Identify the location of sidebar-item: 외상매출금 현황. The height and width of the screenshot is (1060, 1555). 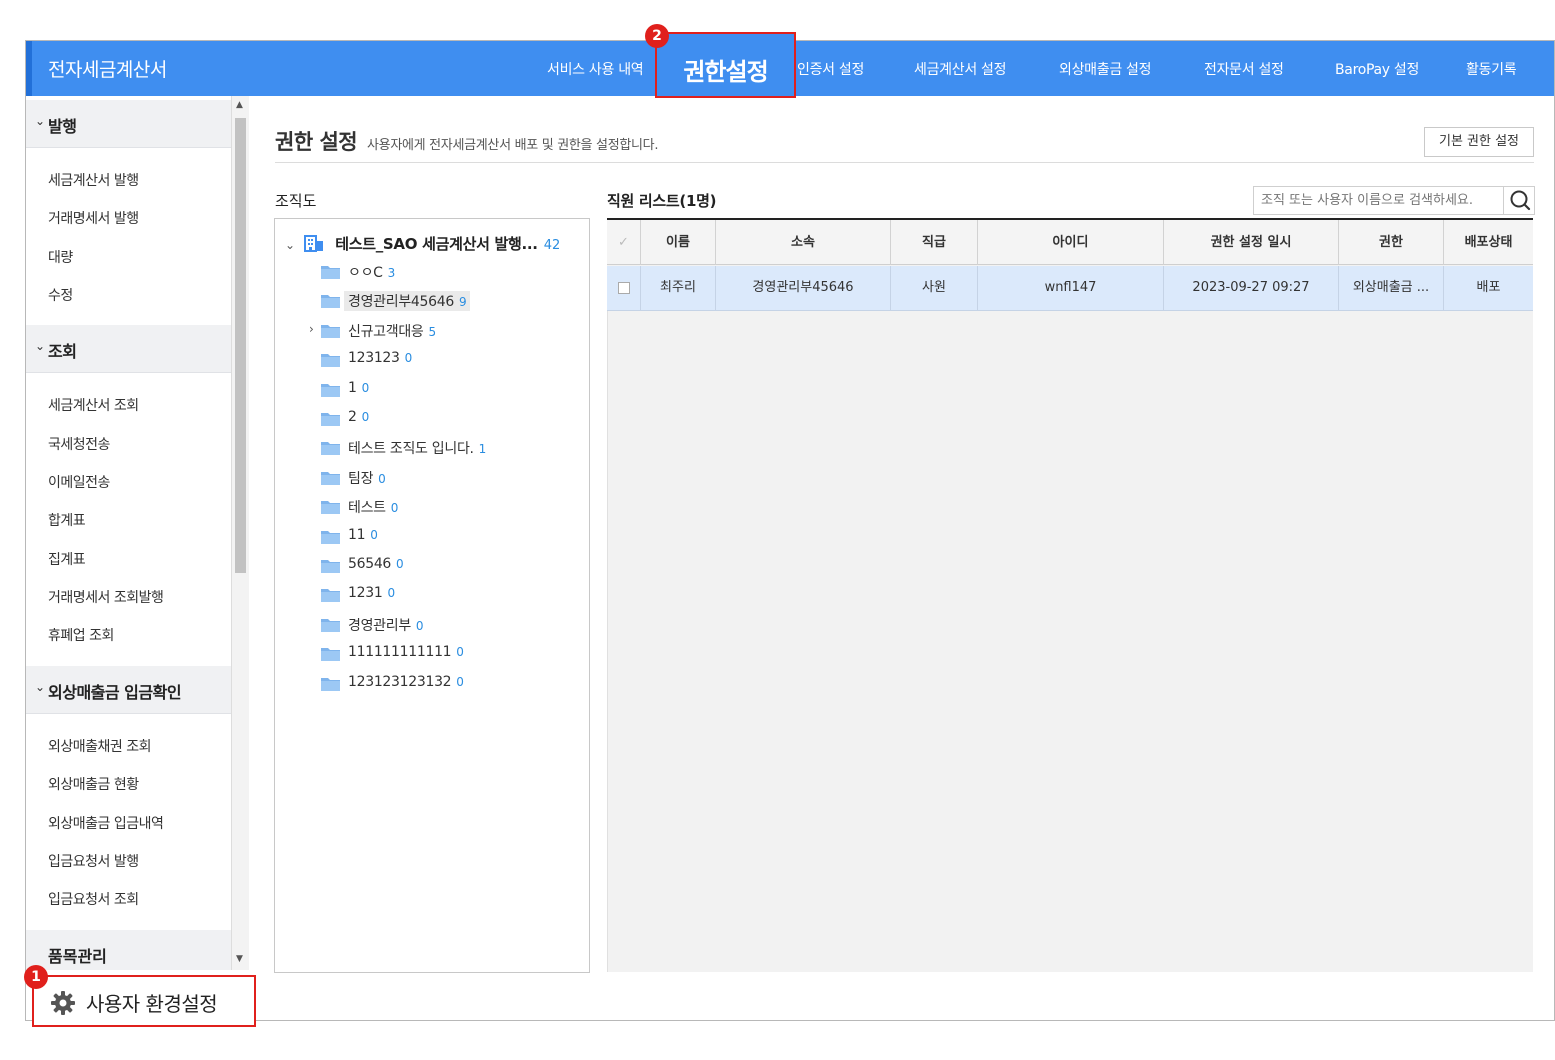
(93, 784).